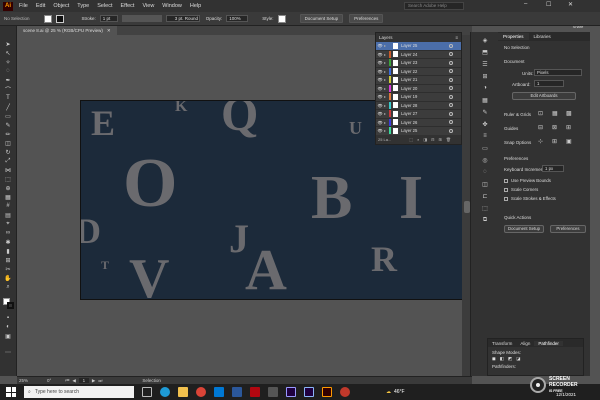 This screenshot has width=600, height=400. What do you see at coordinates (418, 114) in the screenshot?
I see `layer-row: 👁 ▸ Layer 27` at bounding box center [418, 114].